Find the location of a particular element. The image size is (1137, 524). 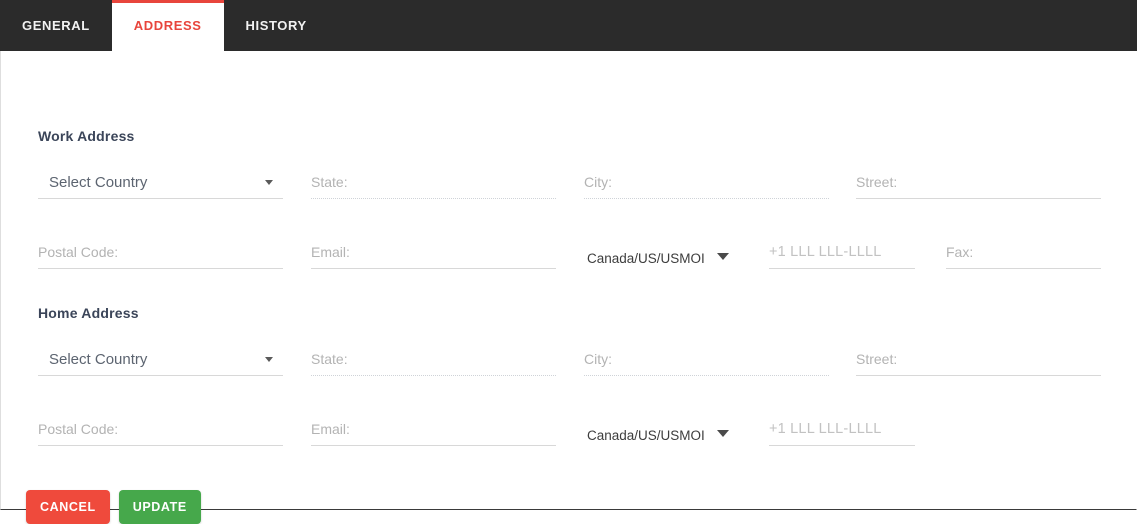

form-actions: CANCEL UPDATE is located at coordinates (113, 507).